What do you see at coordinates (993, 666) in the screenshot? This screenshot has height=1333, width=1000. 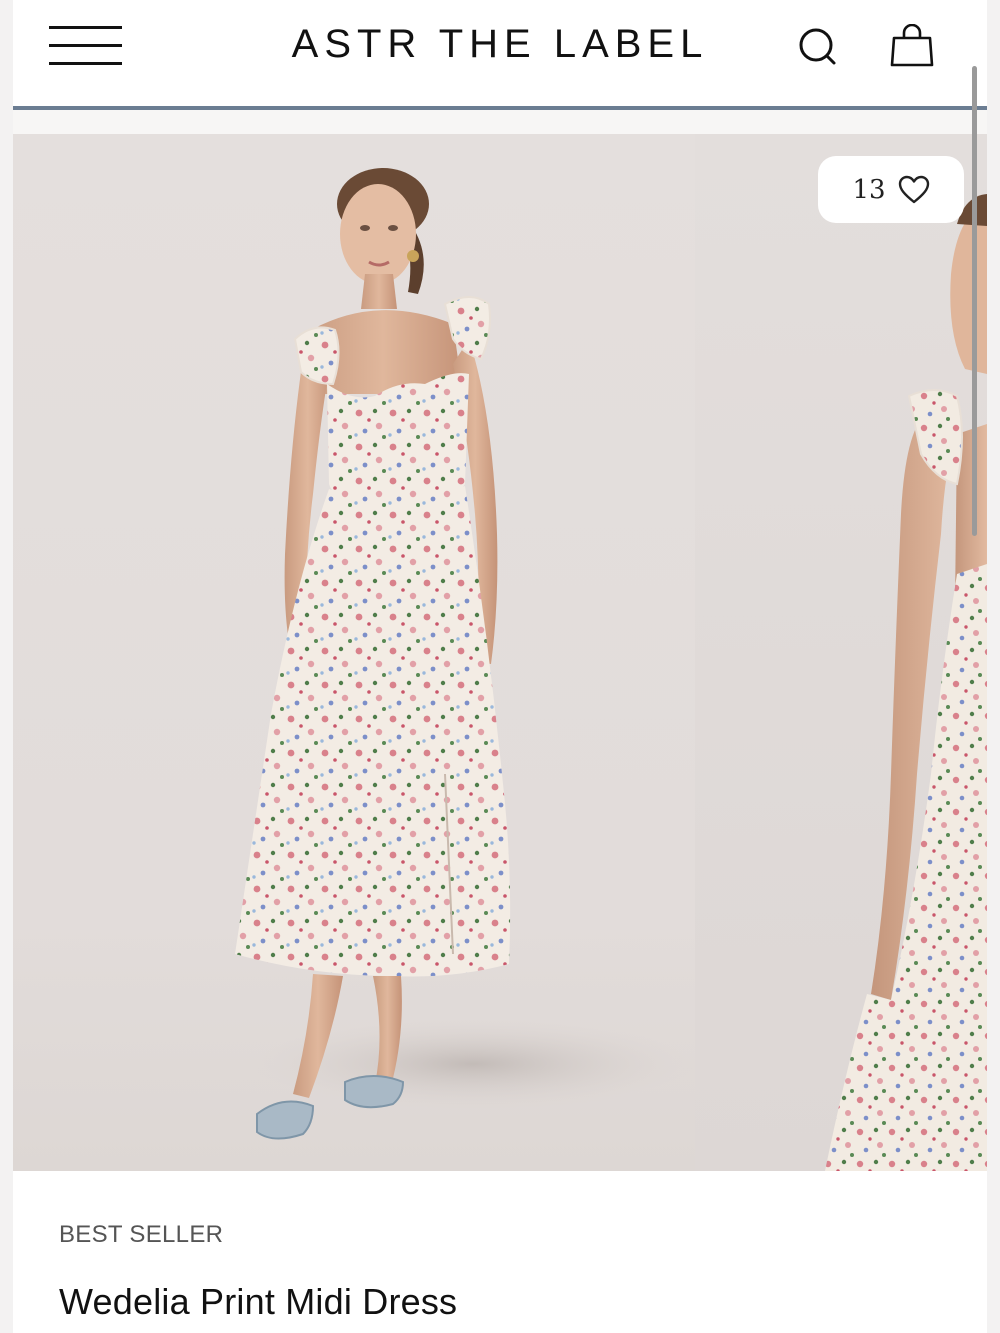 I see `page-frame-right` at bounding box center [993, 666].